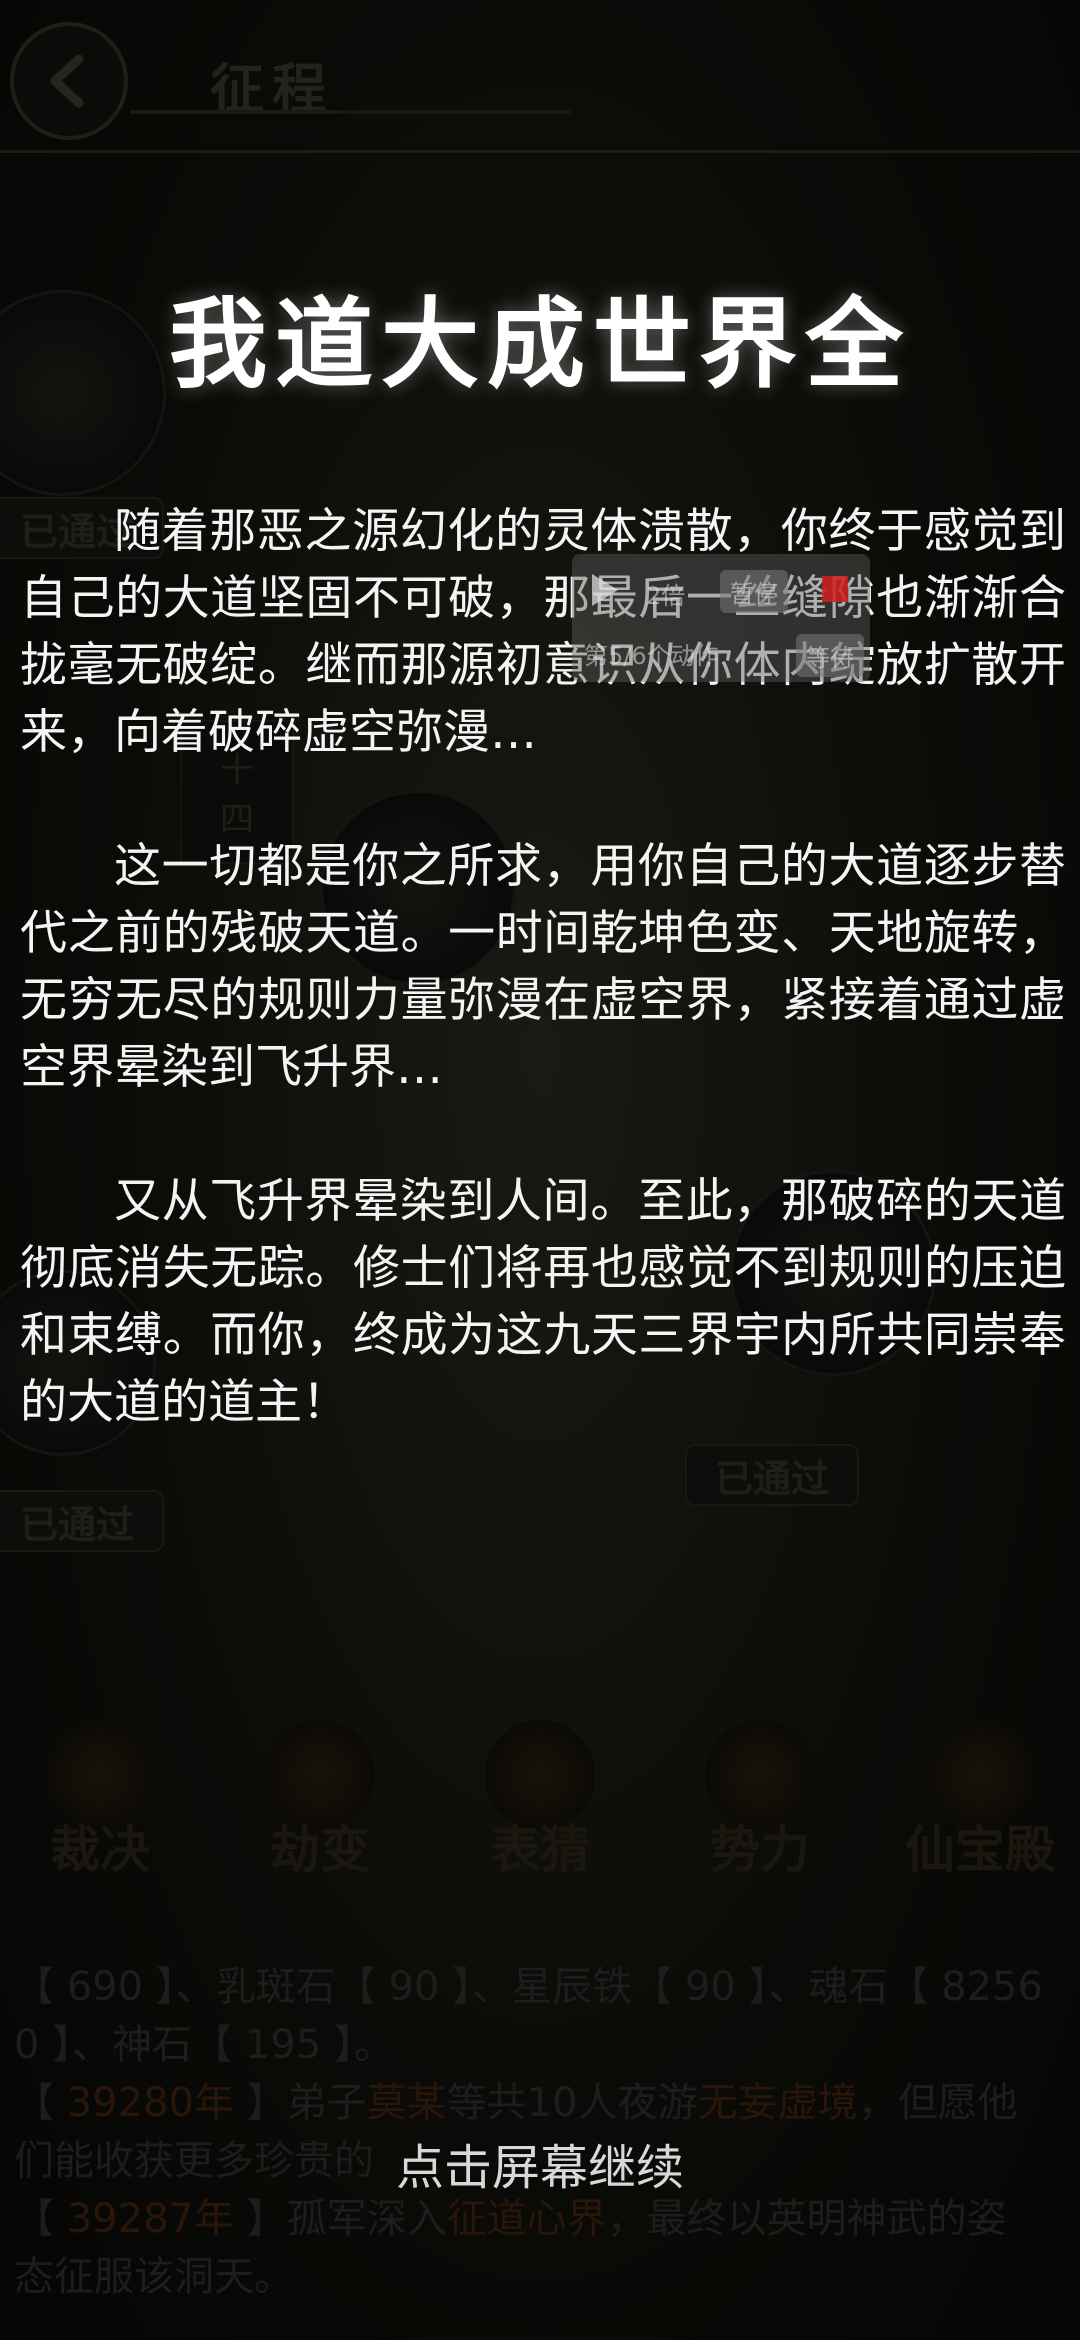  Describe the element at coordinates (651, 656) in the screenshot. I see `action-progress: 第5/6个动作` at that location.